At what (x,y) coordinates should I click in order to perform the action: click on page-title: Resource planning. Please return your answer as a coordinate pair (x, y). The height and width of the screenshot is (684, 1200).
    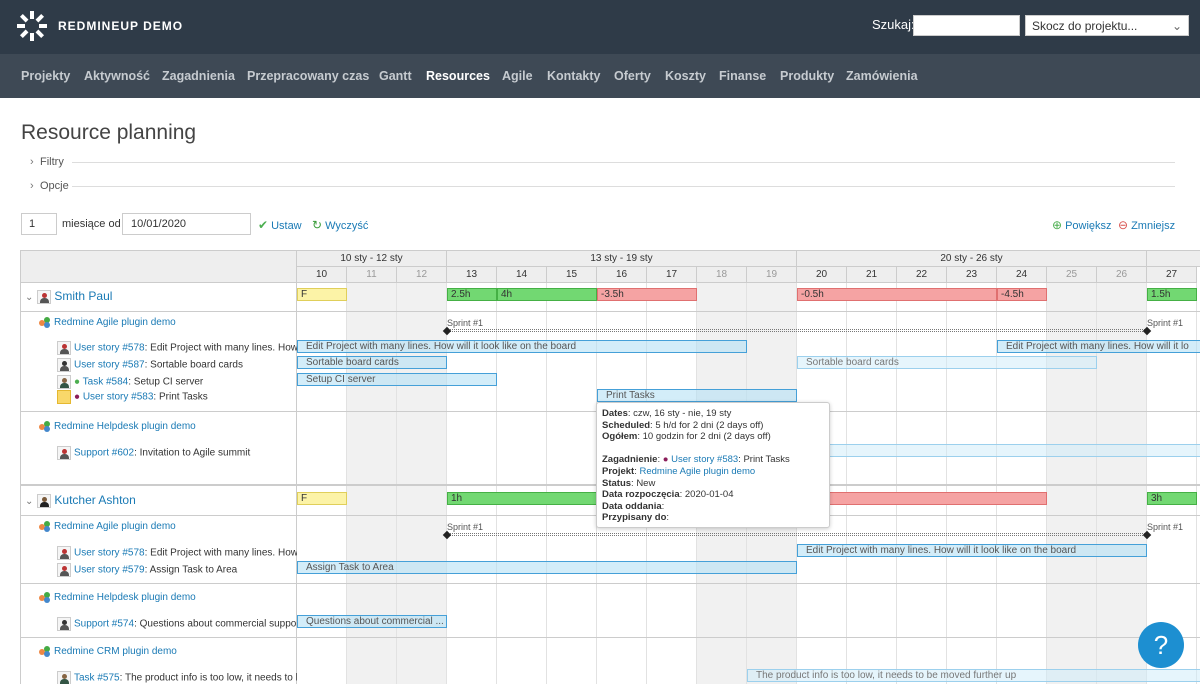
    Looking at the image, I should click on (109, 132).